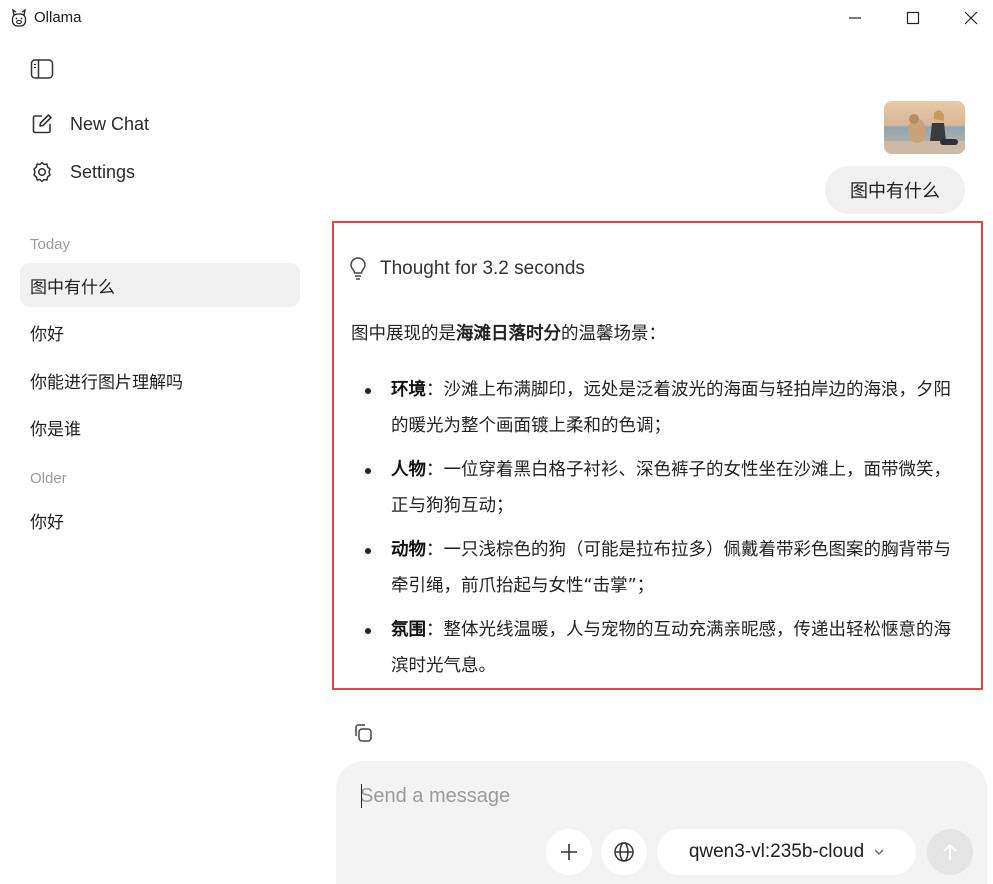 Image resolution: width=993 pixels, height=884 pixels. What do you see at coordinates (776, 851) in the screenshot?
I see `model-name: qwen3-vl:235b-cloud` at bounding box center [776, 851].